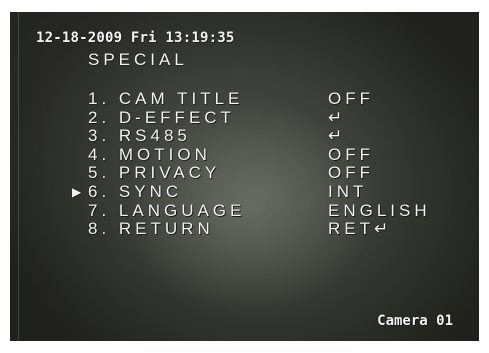 The height and width of the screenshot is (353, 489). I want to click on menu-item-value: INT, so click(348, 191).